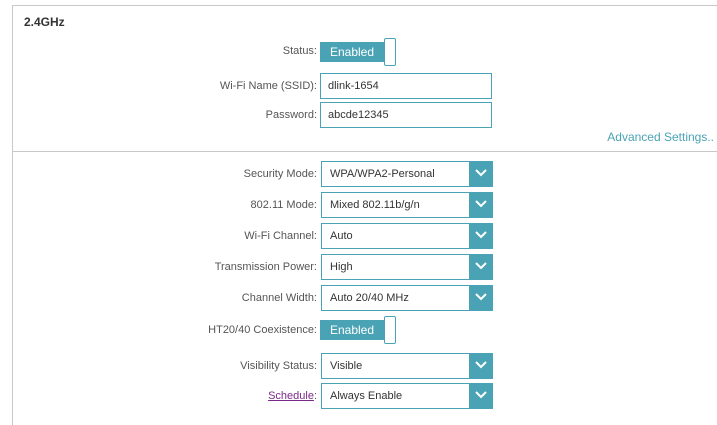 The height and width of the screenshot is (425, 717). What do you see at coordinates (341, 236) in the screenshot?
I see `channel-value: Auto` at bounding box center [341, 236].